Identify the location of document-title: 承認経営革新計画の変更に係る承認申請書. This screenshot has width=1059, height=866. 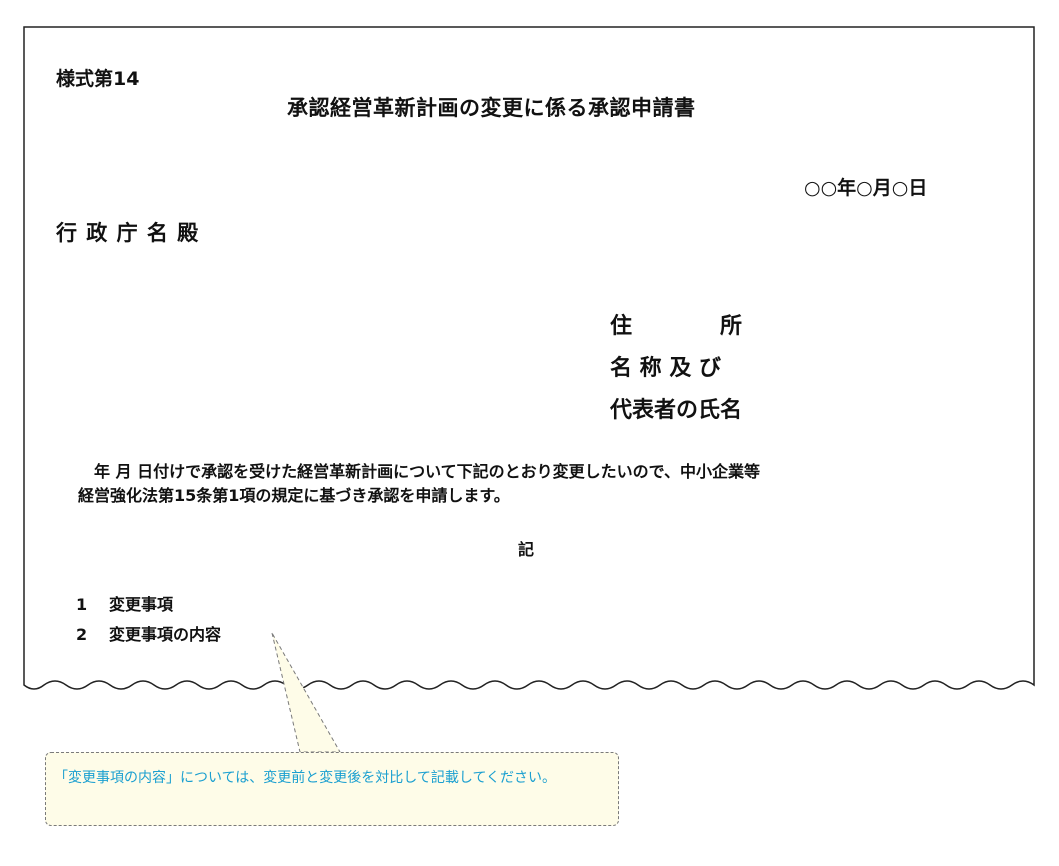
(491, 108).